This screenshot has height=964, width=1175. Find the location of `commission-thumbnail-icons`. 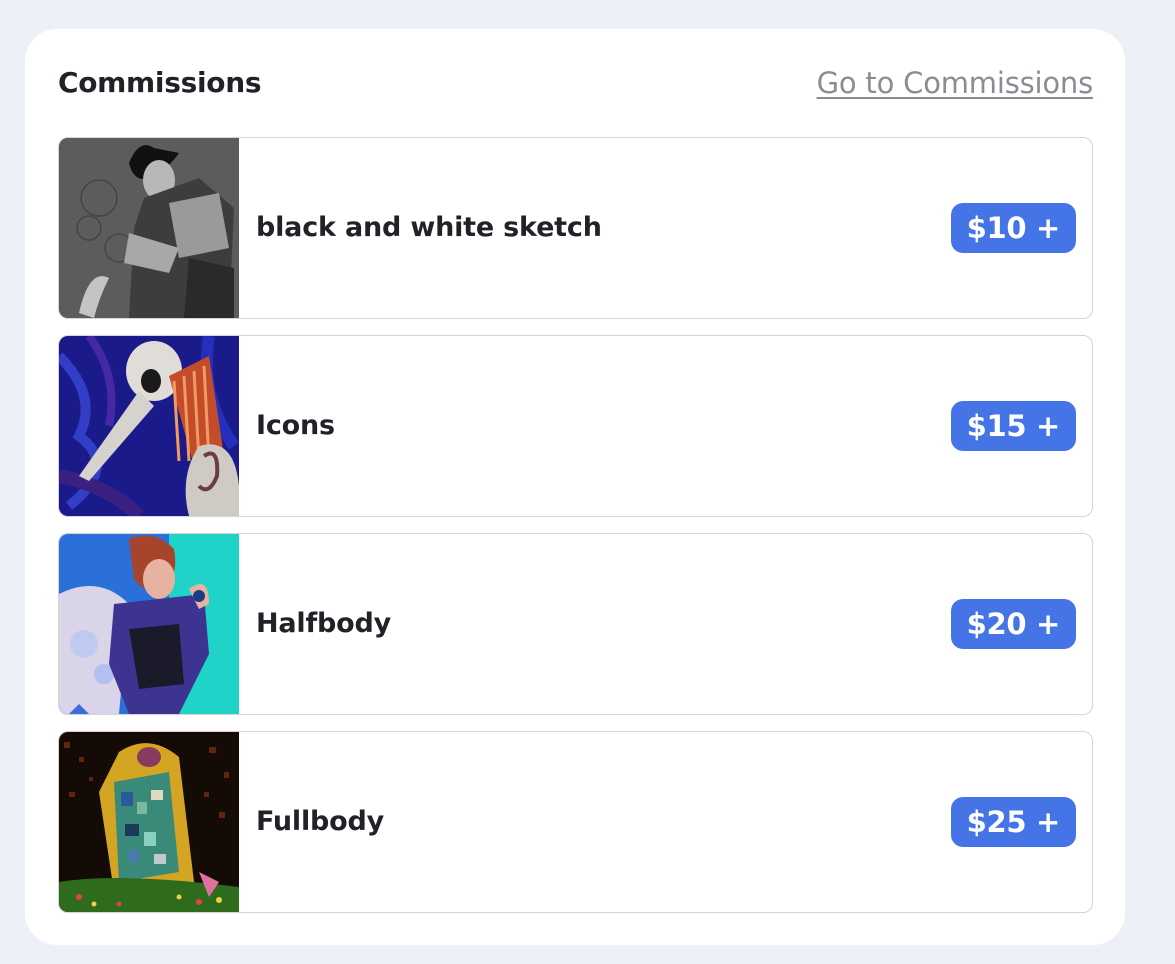

commission-thumbnail-icons is located at coordinates (149, 426).